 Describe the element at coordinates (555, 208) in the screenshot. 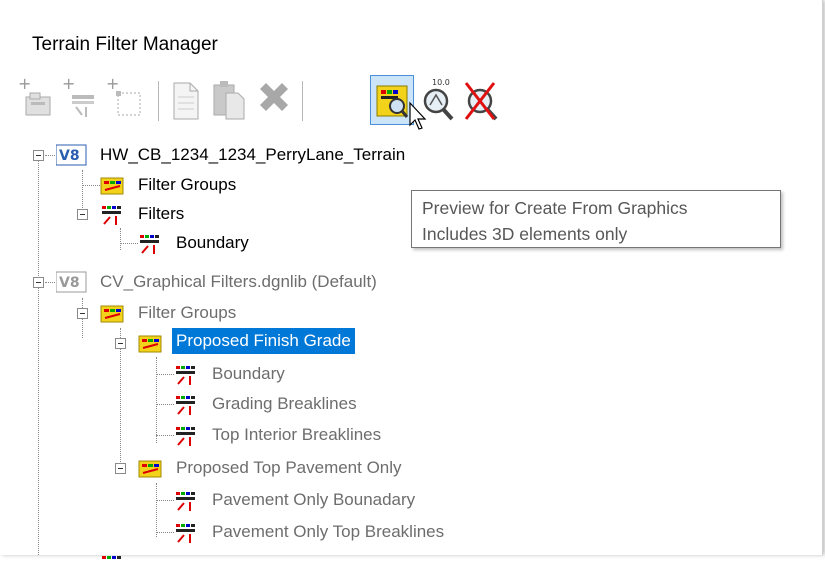

I see `tooltip-line-1: Preview for Create From Graphics` at that location.